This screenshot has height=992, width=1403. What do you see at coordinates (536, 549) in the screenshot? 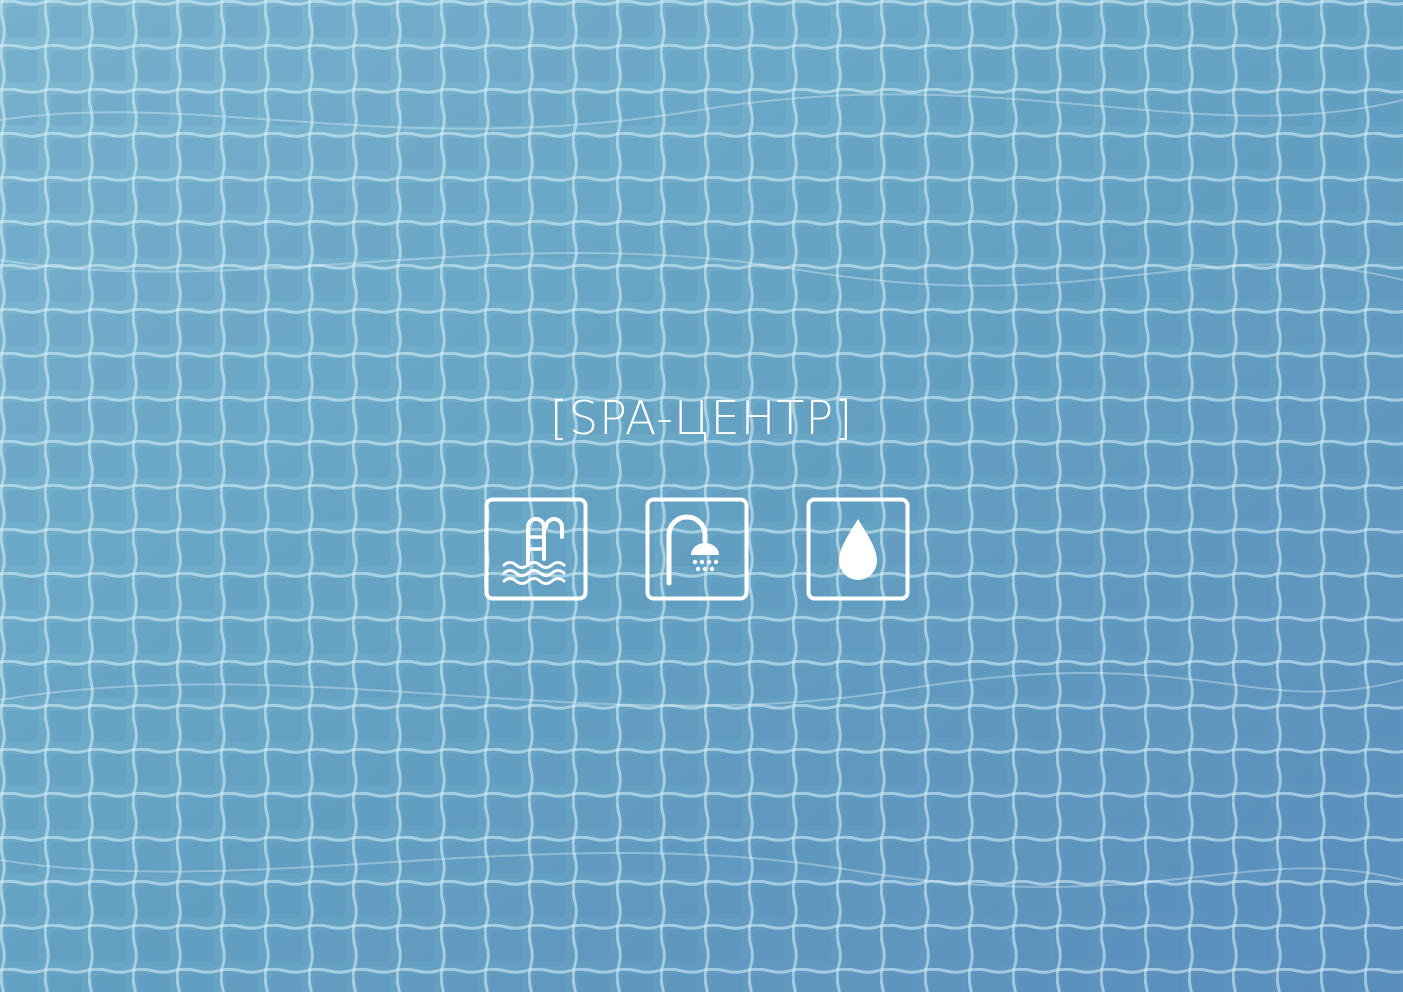
I see `pool-icon` at bounding box center [536, 549].